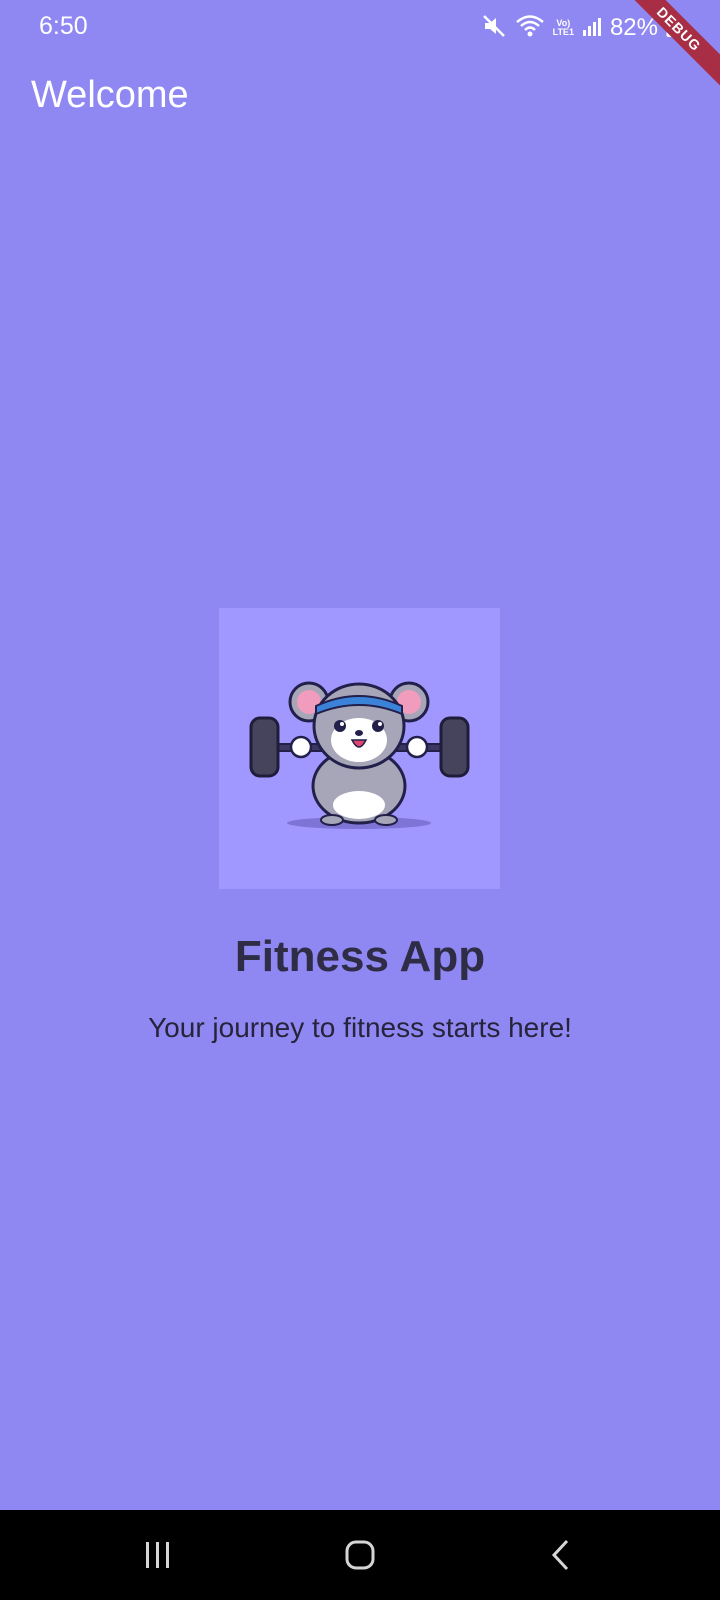  I want to click on home-button, so click(360, 1555).